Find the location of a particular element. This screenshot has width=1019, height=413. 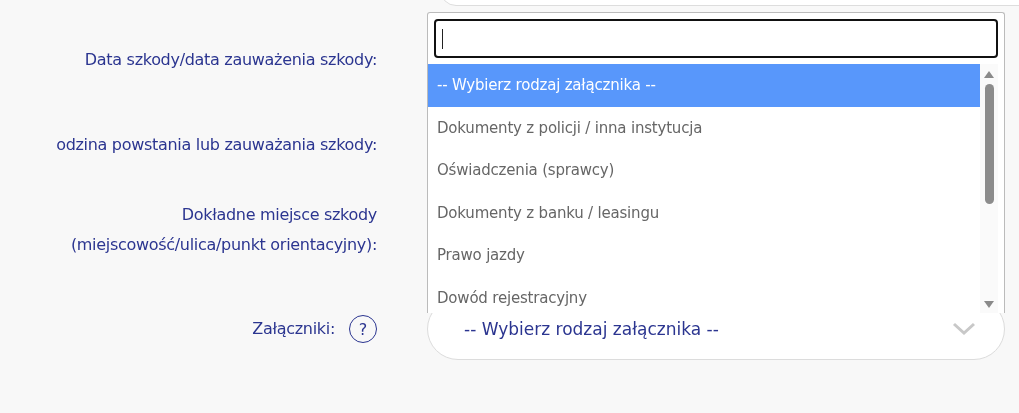

scroll-up-arrow-icon is located at coordinates (989, 74).